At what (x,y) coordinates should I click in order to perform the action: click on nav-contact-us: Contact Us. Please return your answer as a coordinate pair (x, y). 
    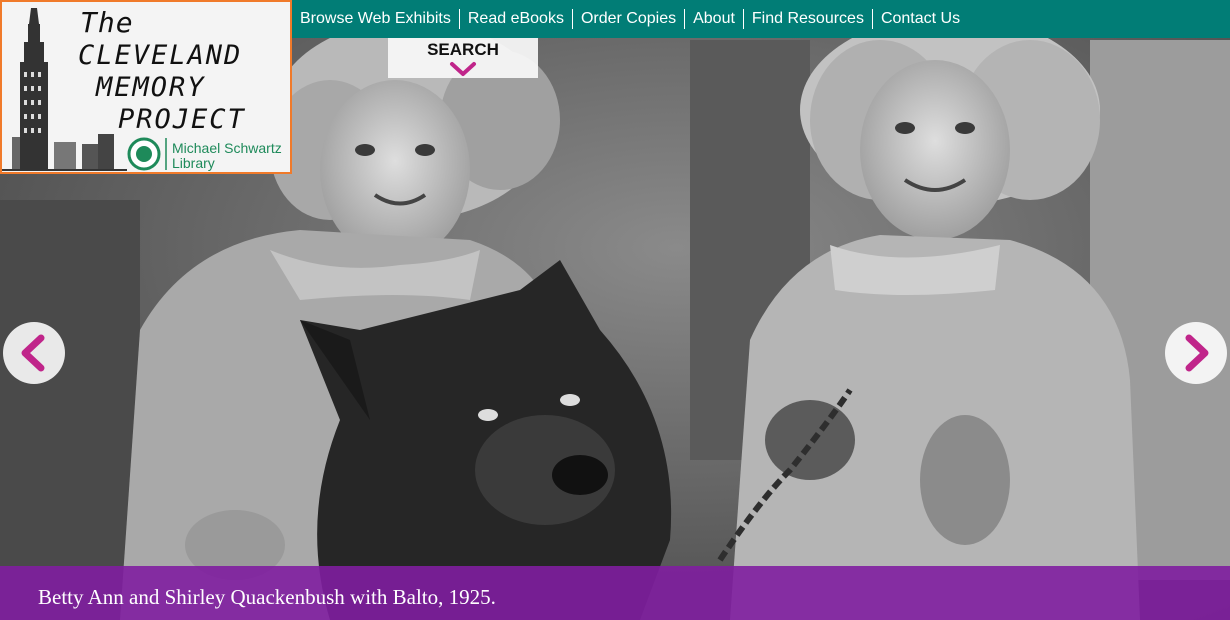
    Looking at the image, I should click on (919, 19).